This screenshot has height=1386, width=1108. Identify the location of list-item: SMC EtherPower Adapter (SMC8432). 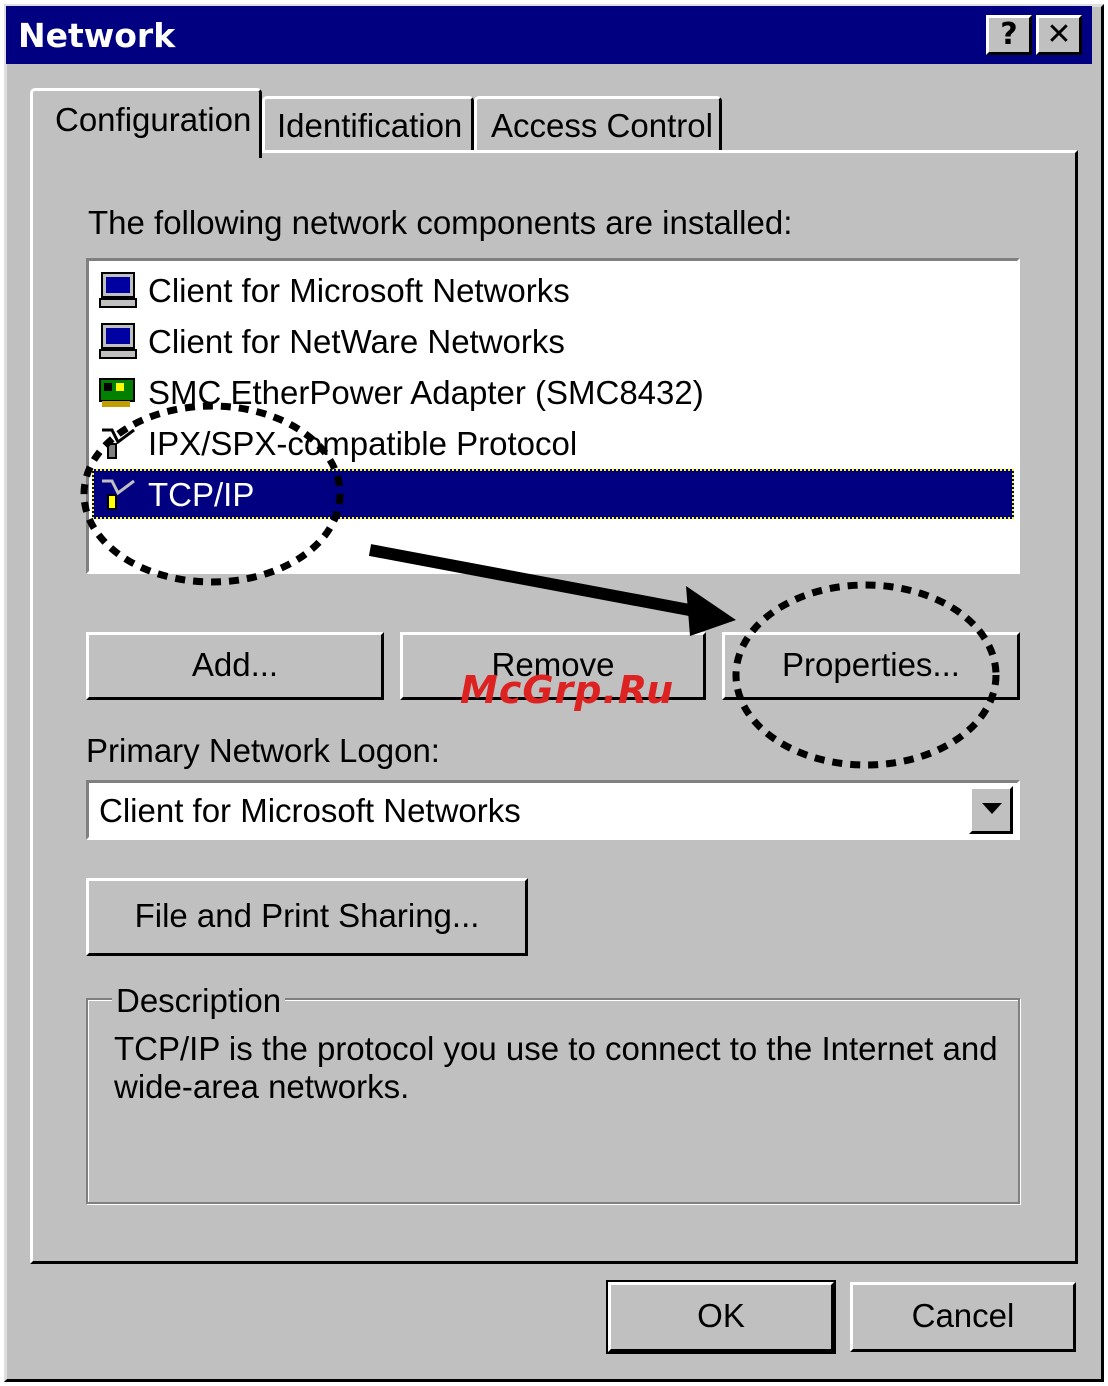
(553, 392).